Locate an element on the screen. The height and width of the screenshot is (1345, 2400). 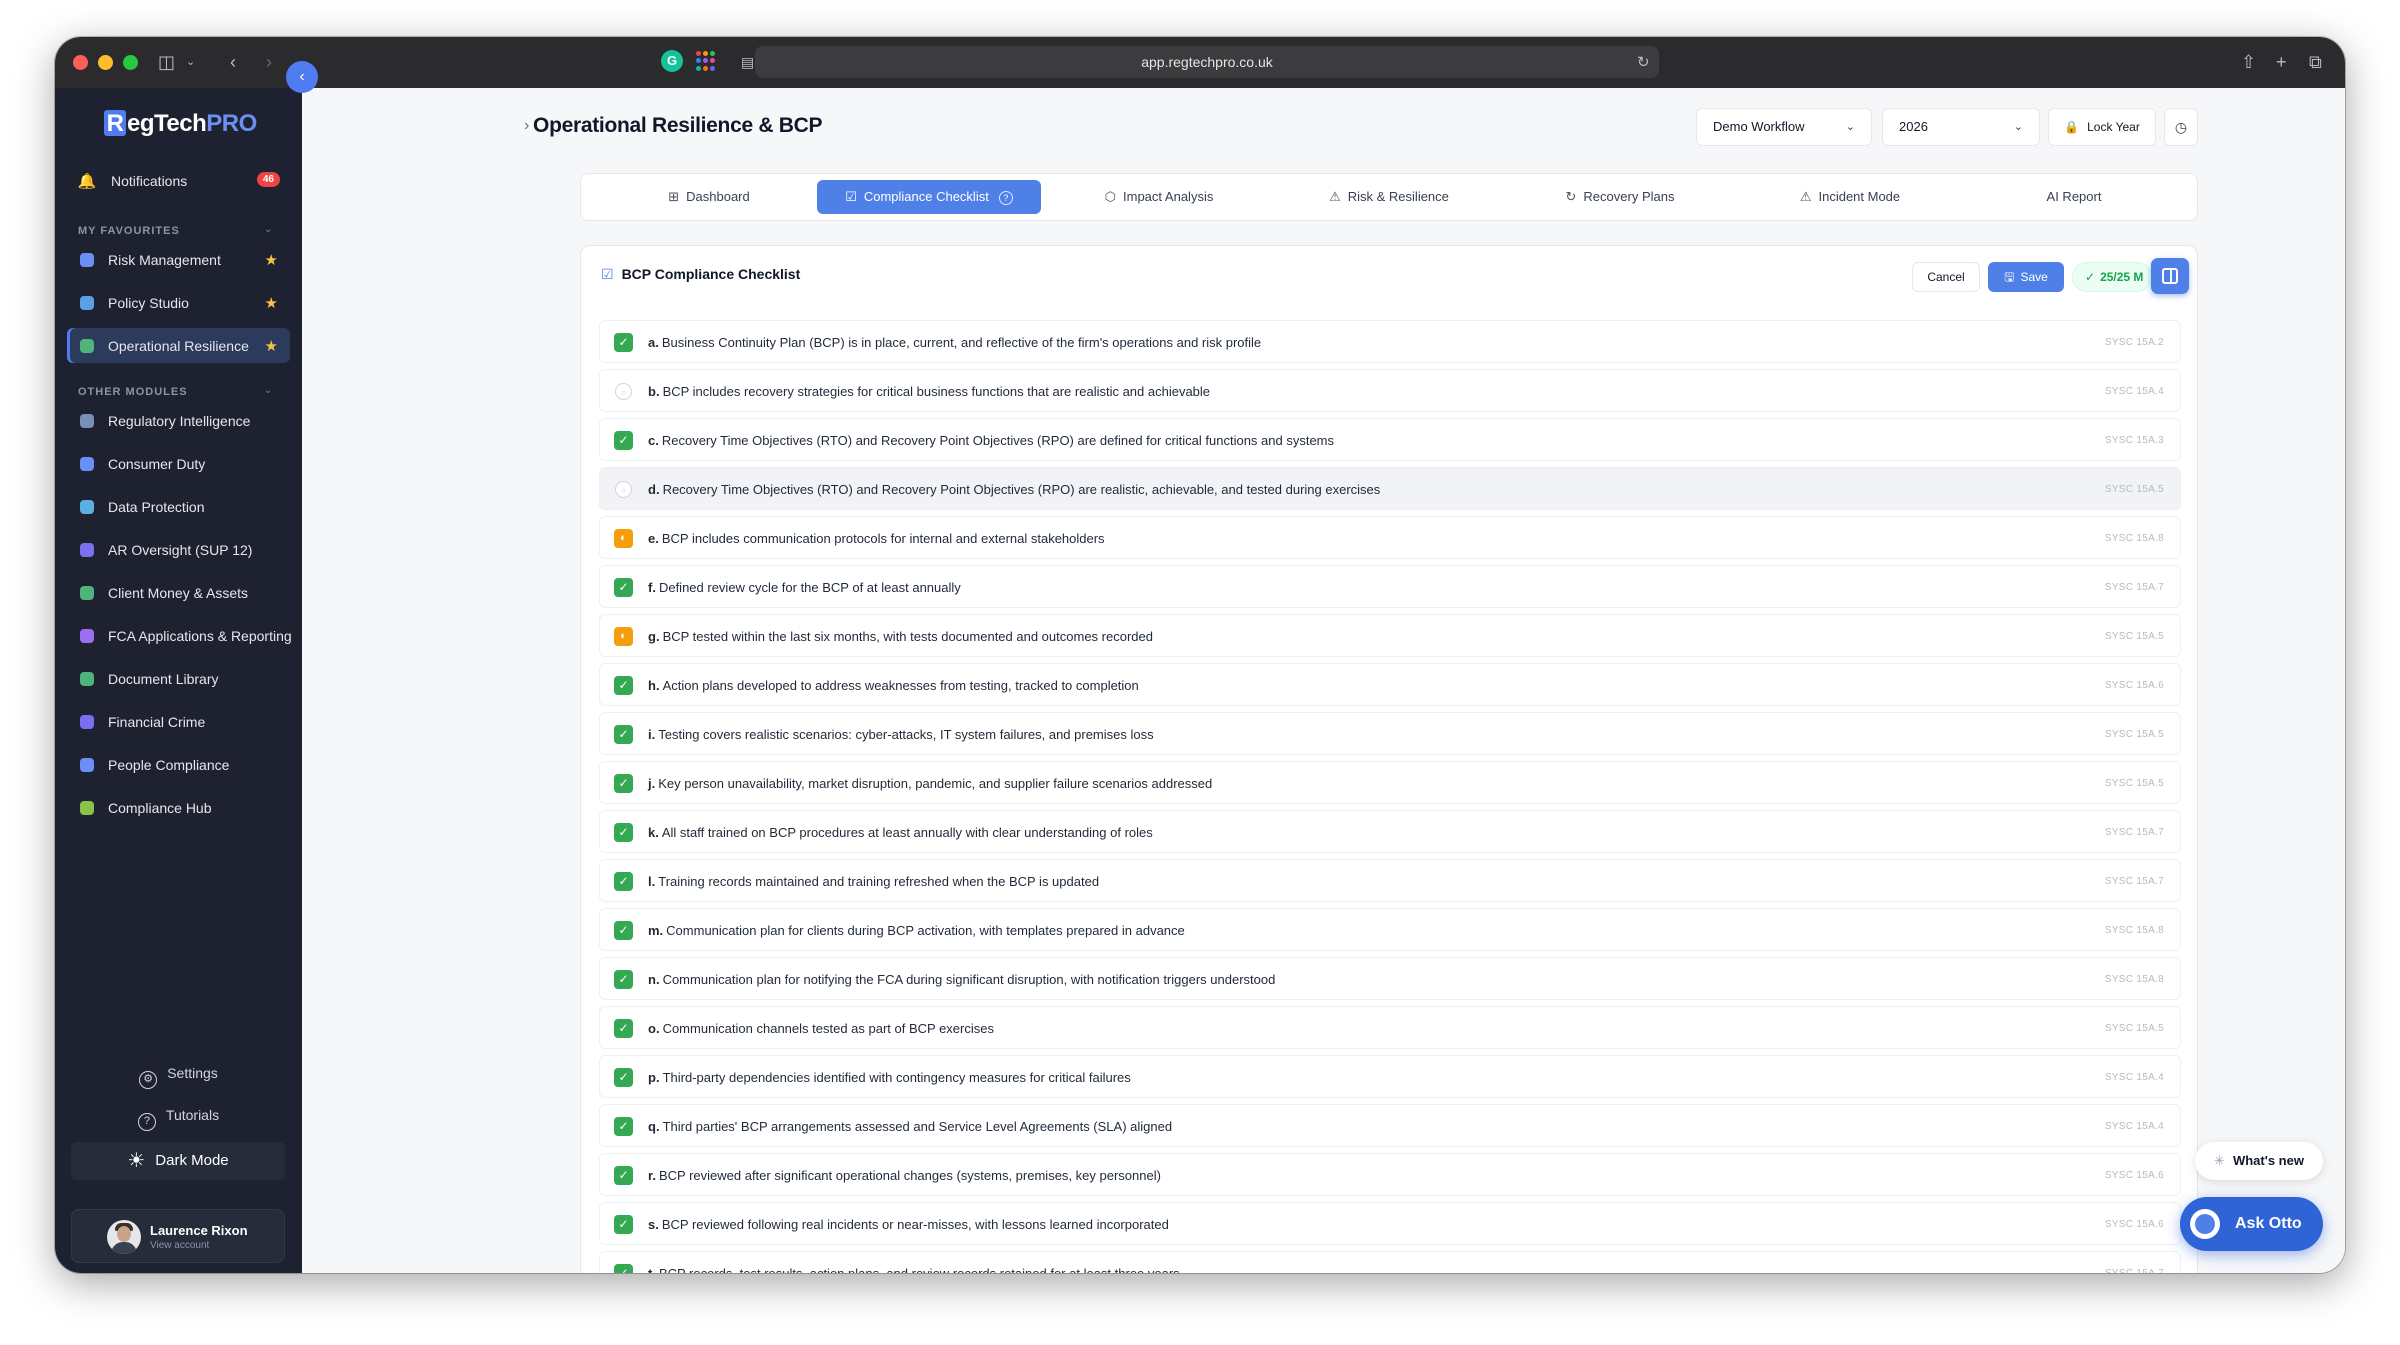
tab-impact-analysis: ⬡ Impact Analysis is located at coordinates (1159, 197).